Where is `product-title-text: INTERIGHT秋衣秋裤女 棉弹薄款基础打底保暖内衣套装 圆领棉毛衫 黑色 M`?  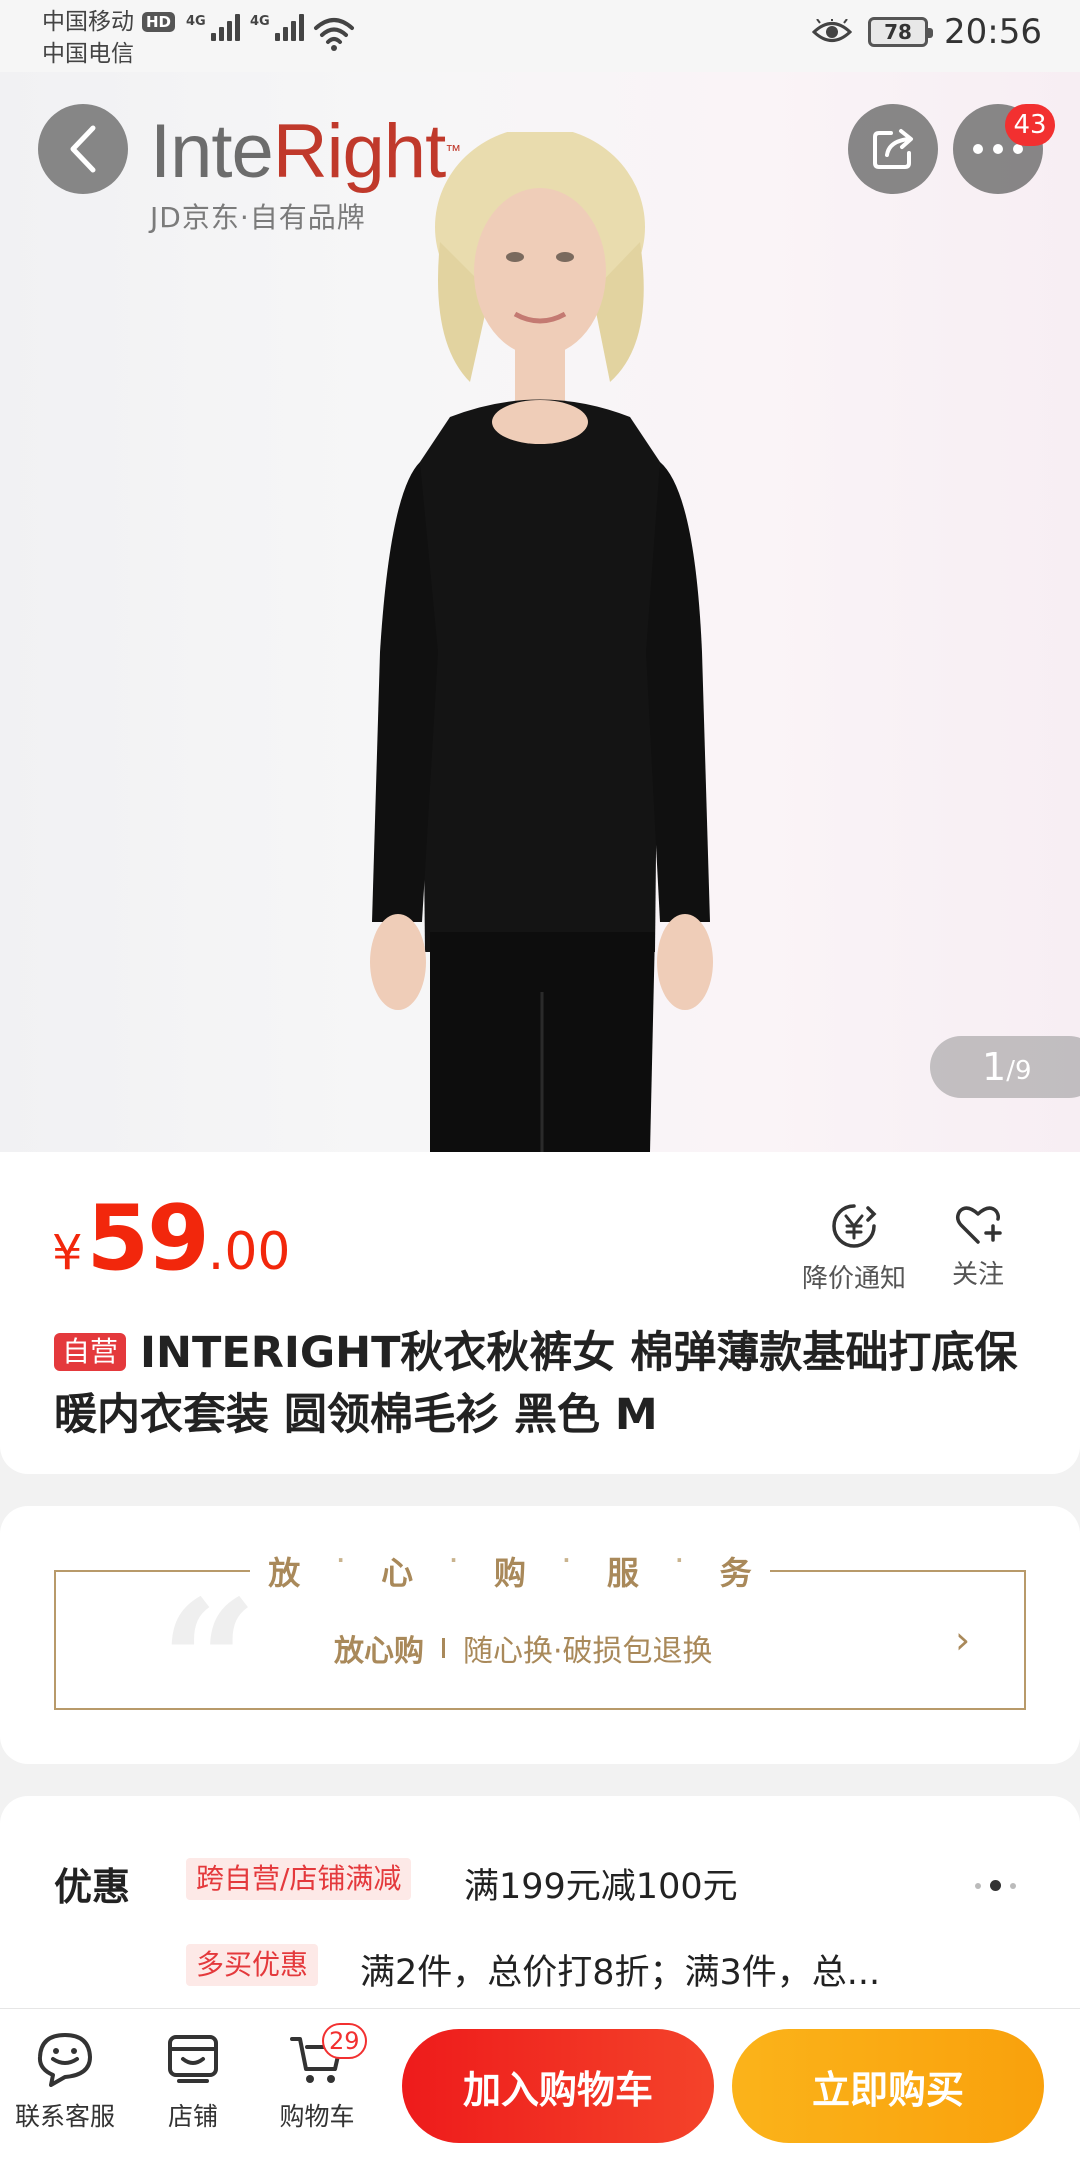
product-title-text: INTERIGHT秋衣秋裤女 棉弹薄款基础打底保暖内衣套装 圆领棉毛衫 黑色 M is located at coordinates (536, 1384).